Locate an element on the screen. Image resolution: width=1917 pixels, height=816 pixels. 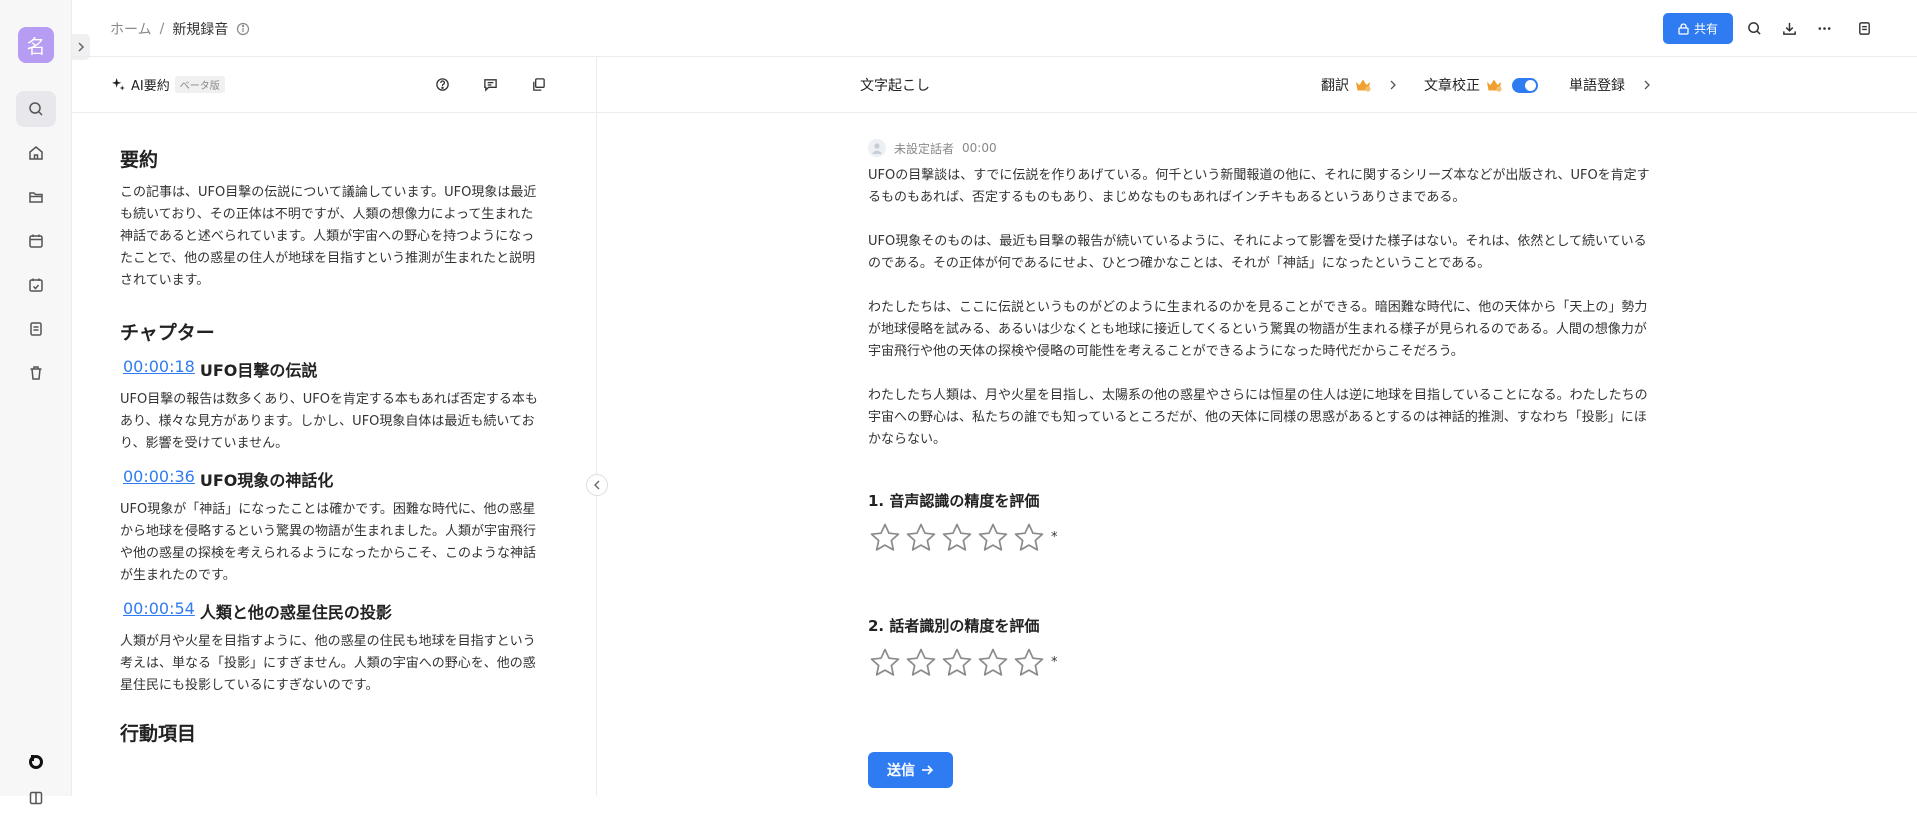
chapter-title-row: 00:00:36 UFO現象の神話化 is located at coordinates (331, 479).